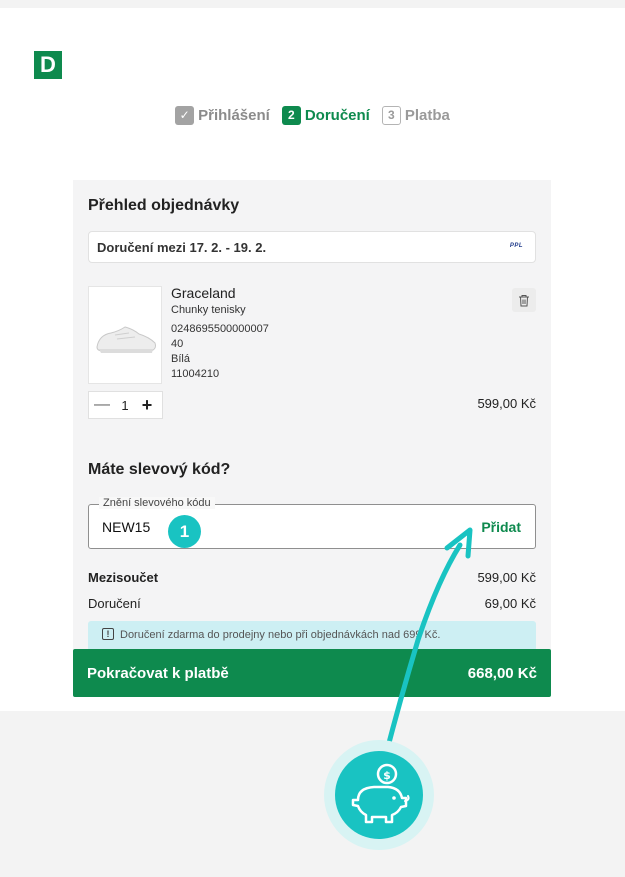 The width and height of the screenshot is (625, 877). I want to click on product-color: Bílá, so click(180, 359).